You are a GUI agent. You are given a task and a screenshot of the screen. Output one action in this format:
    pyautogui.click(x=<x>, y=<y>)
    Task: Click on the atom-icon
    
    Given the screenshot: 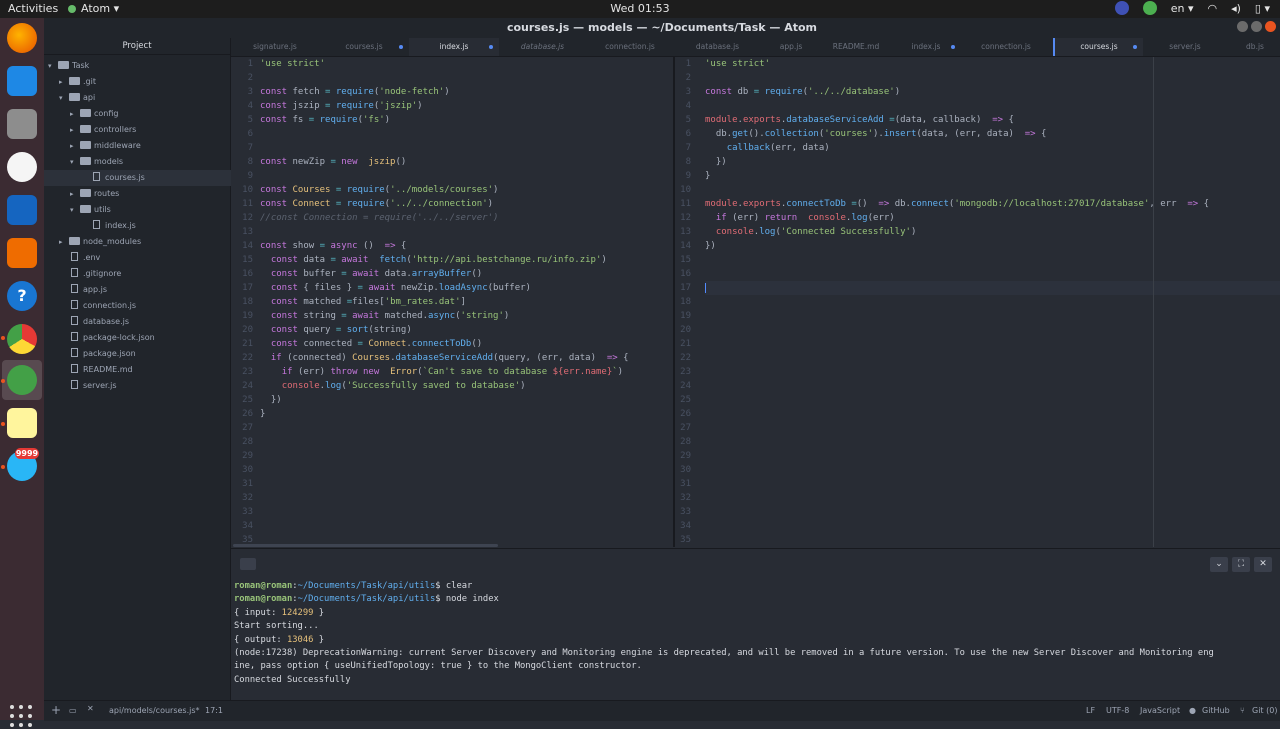 What is the action you would take?
    pyautogui.click(x=22, y=380)
    